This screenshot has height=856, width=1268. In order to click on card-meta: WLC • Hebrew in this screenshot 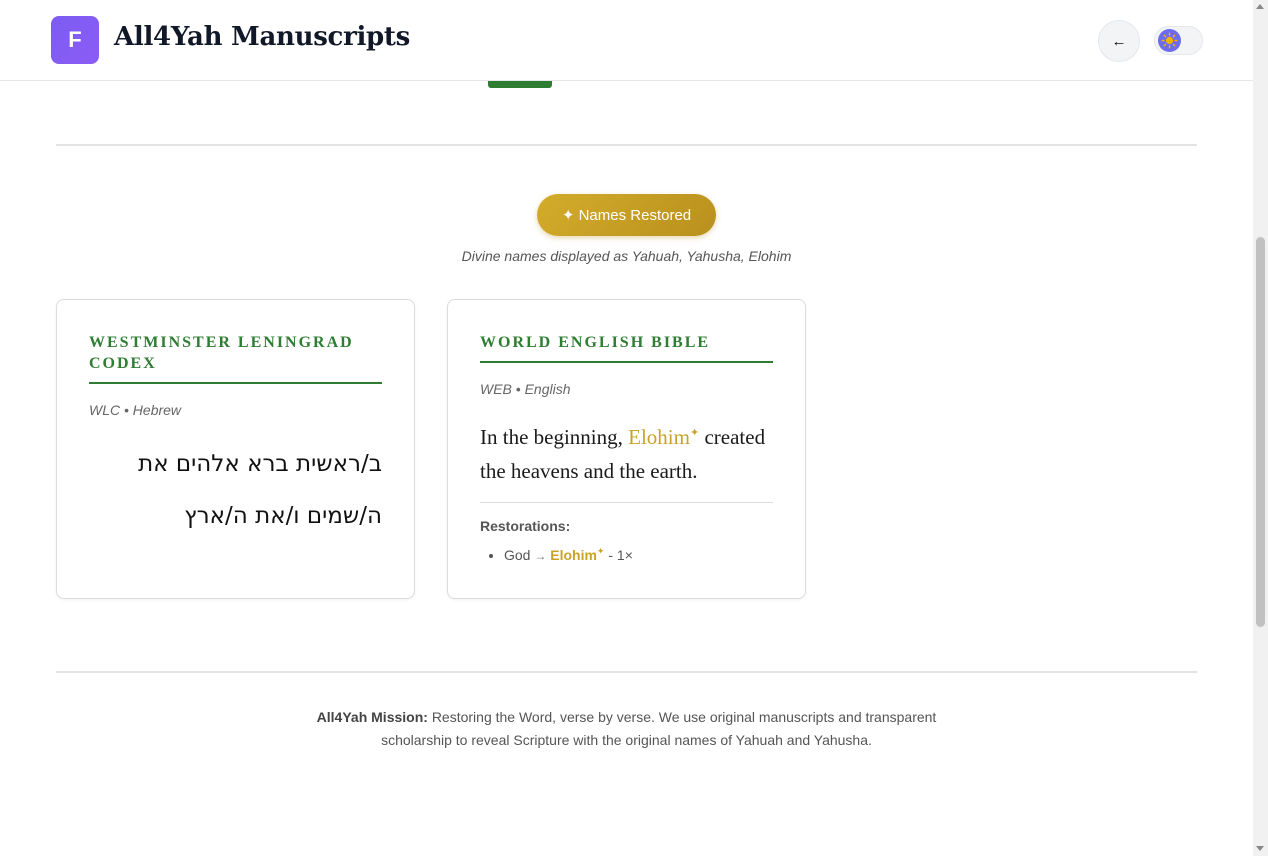, I will do `click(135, 410)`.